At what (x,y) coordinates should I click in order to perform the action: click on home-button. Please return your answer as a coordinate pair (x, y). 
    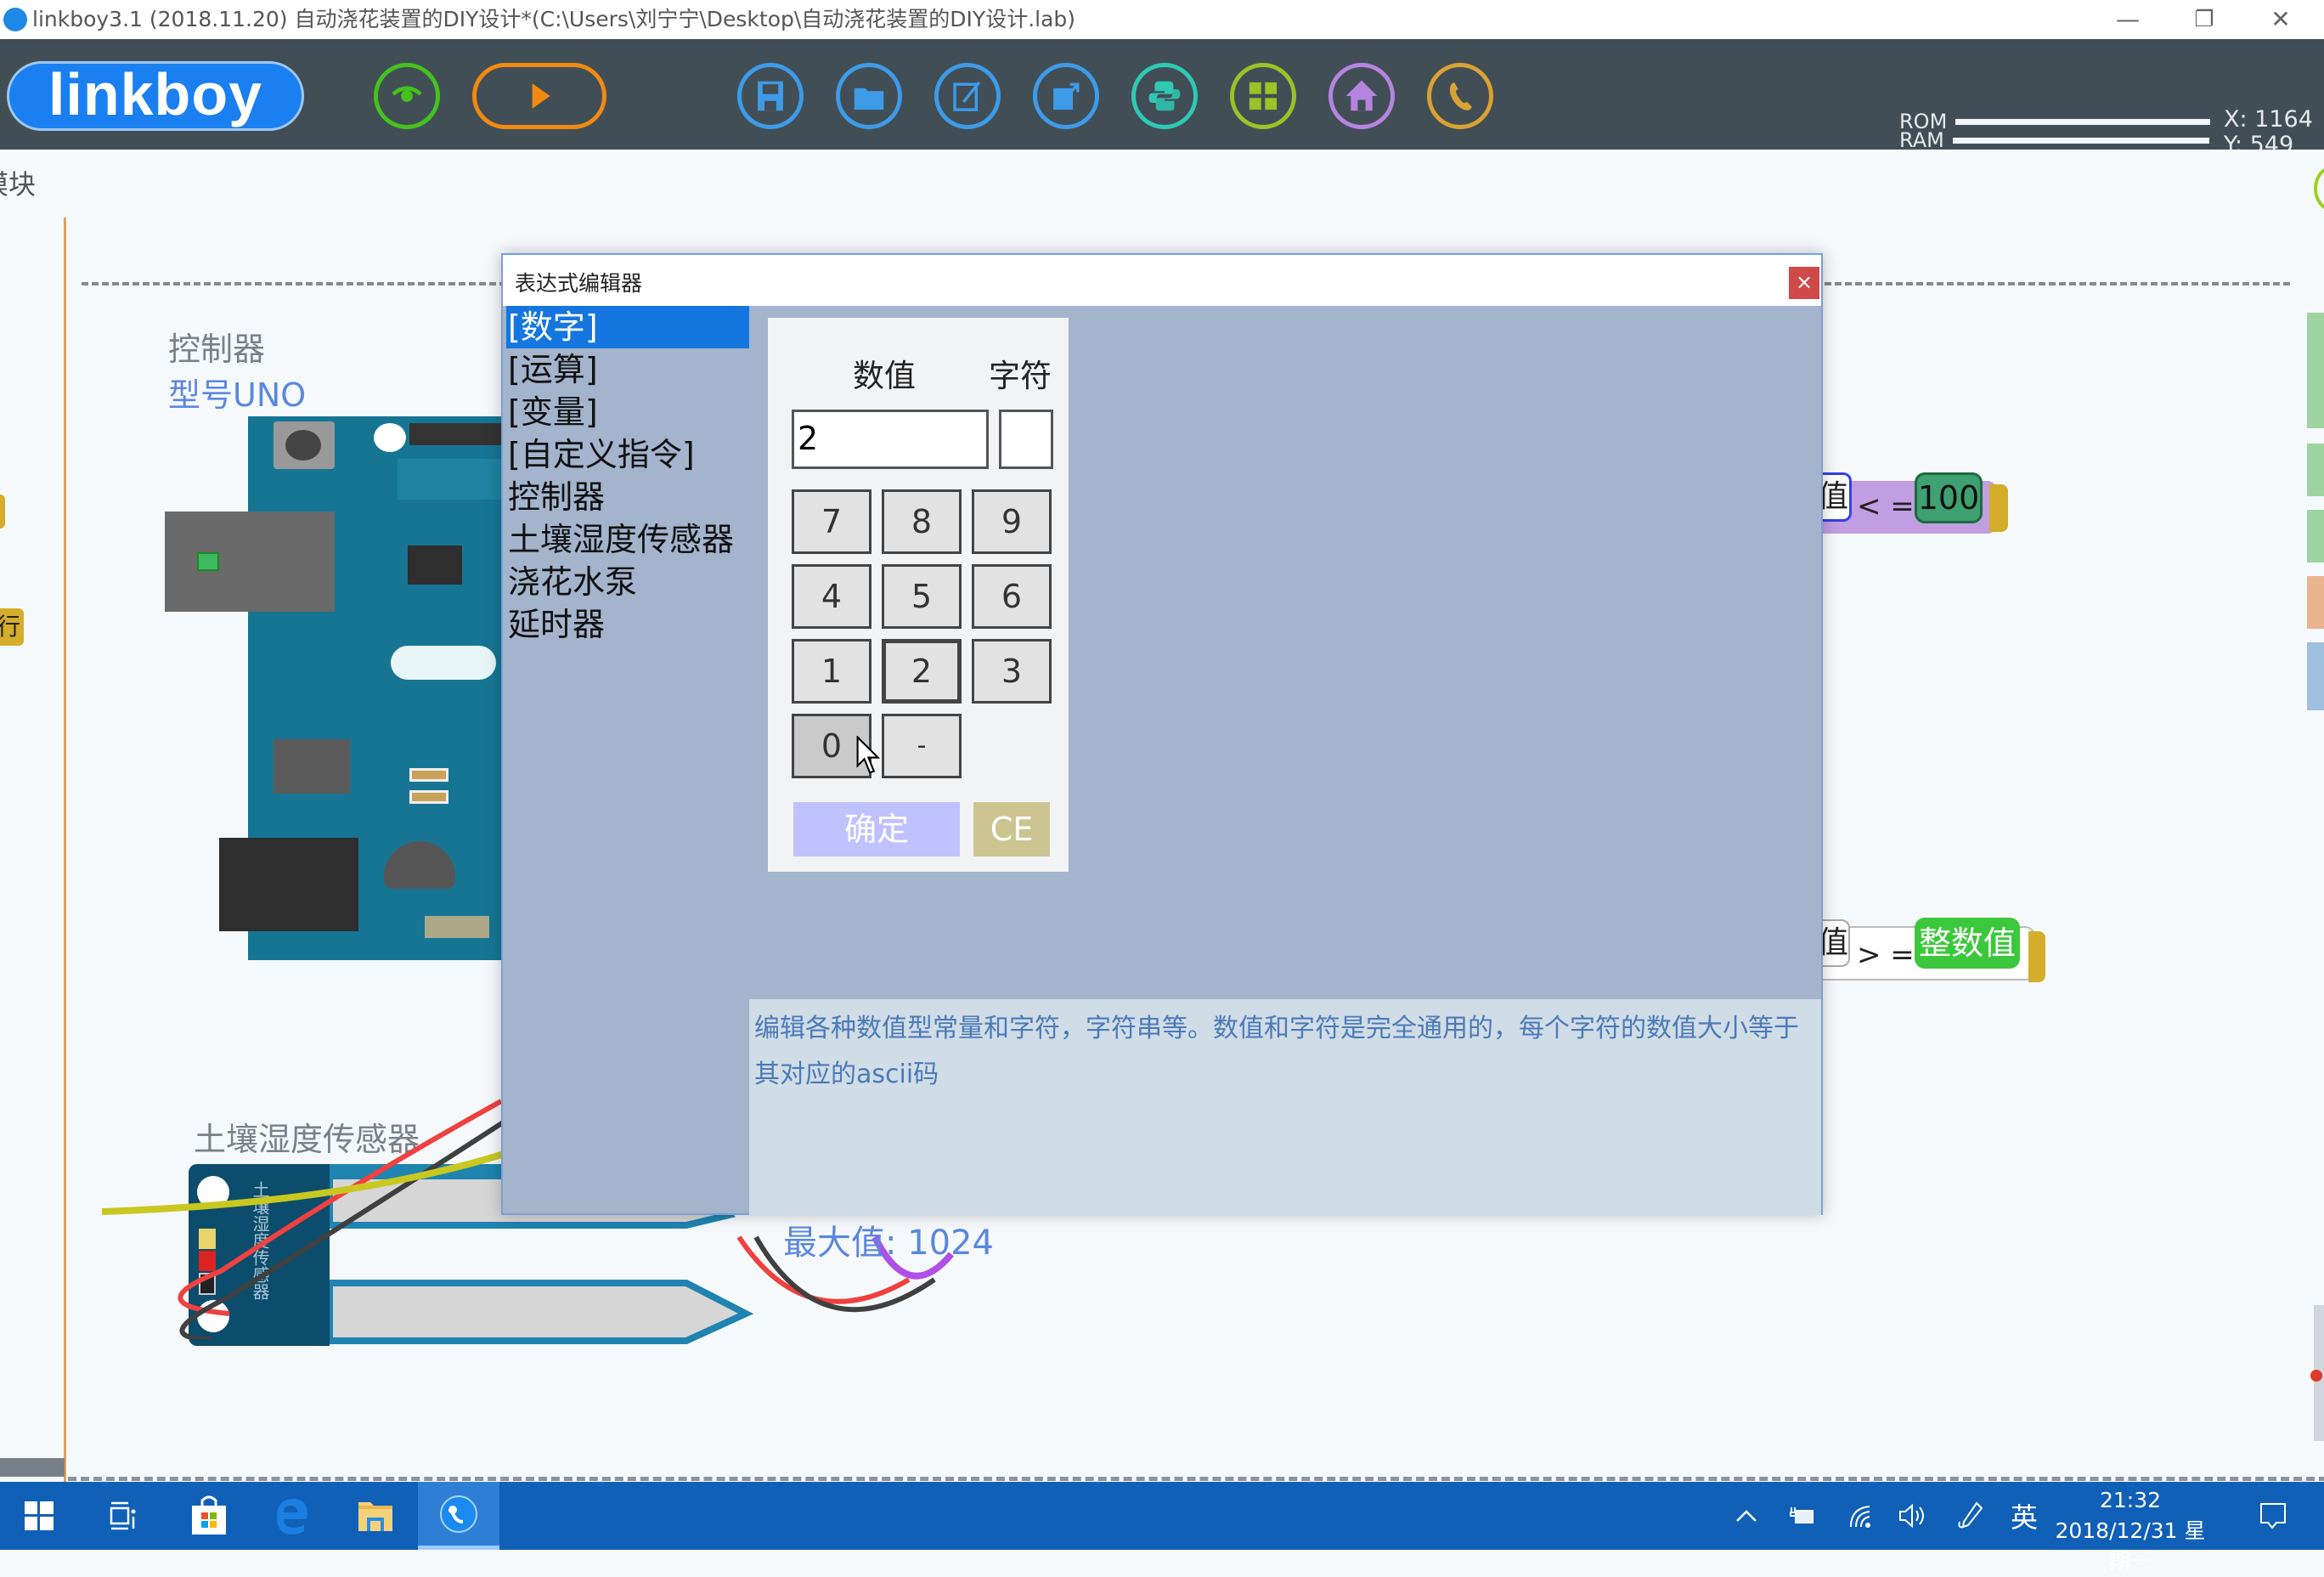
    Looking at the image, I should click on (1362, 96).